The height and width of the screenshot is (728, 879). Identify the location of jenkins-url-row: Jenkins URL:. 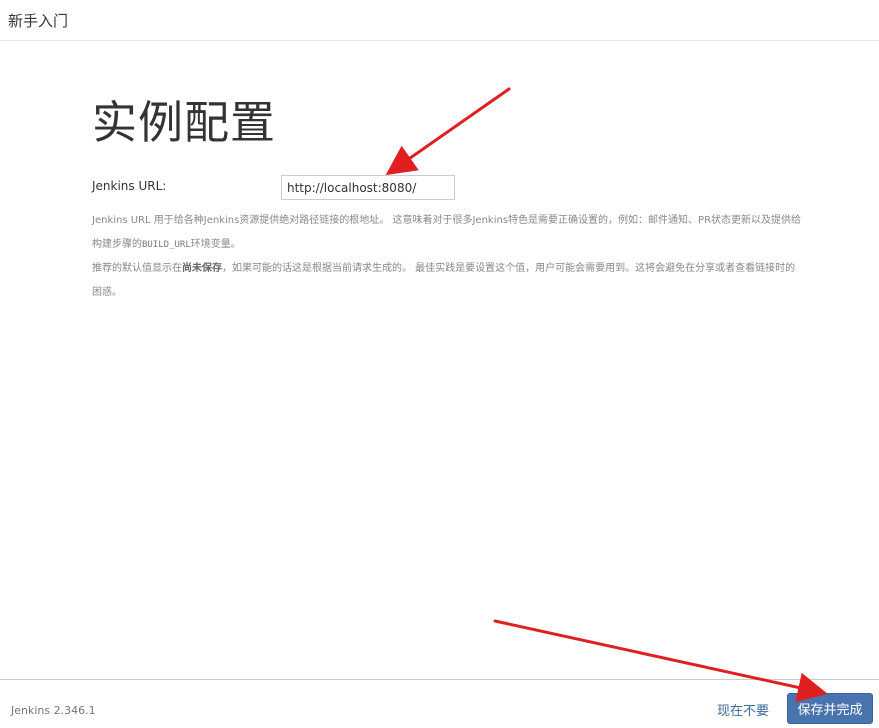
(452, 188).